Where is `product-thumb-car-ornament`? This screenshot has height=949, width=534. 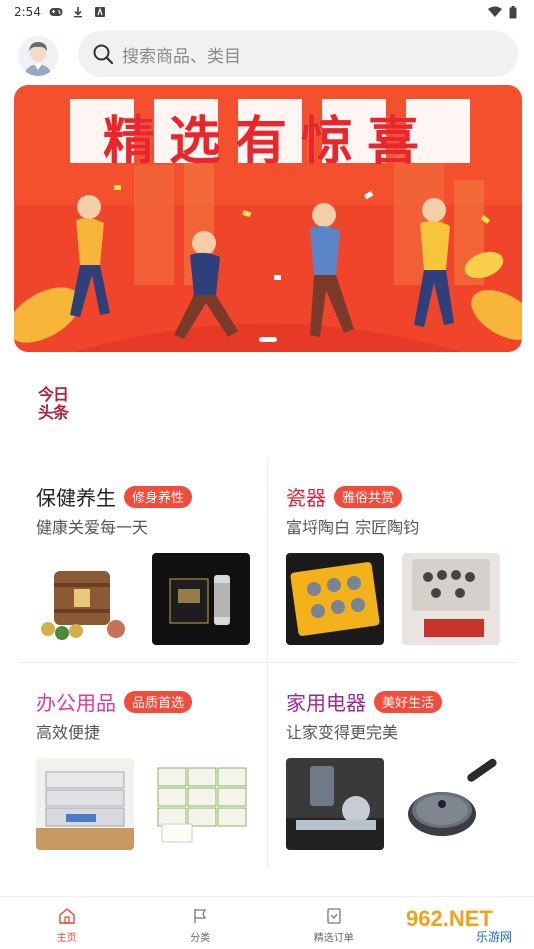 product-thumb-car-ornament is located at coordinates (335, 804).